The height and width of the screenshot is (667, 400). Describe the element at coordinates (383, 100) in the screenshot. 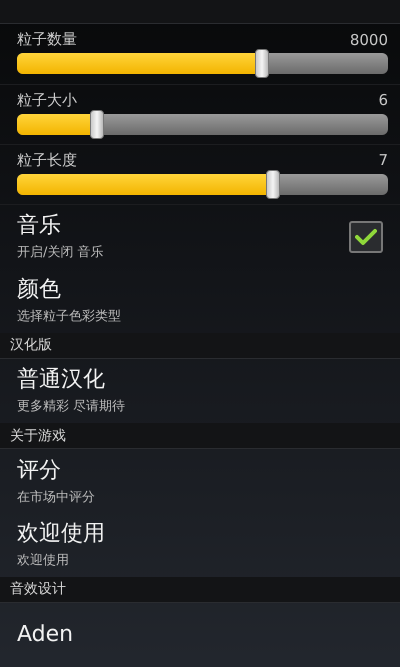

I see `slider-value: 6` at that location.